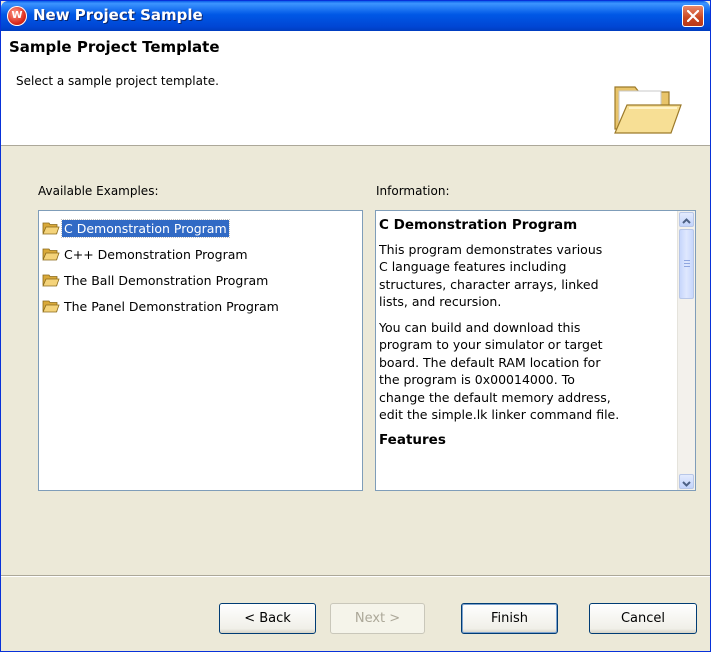 This screenshot has height=652, width=711. Describe the element at coordinates (118, 15) in the screenshot. I see `window-title: New Project Sample` at that location.